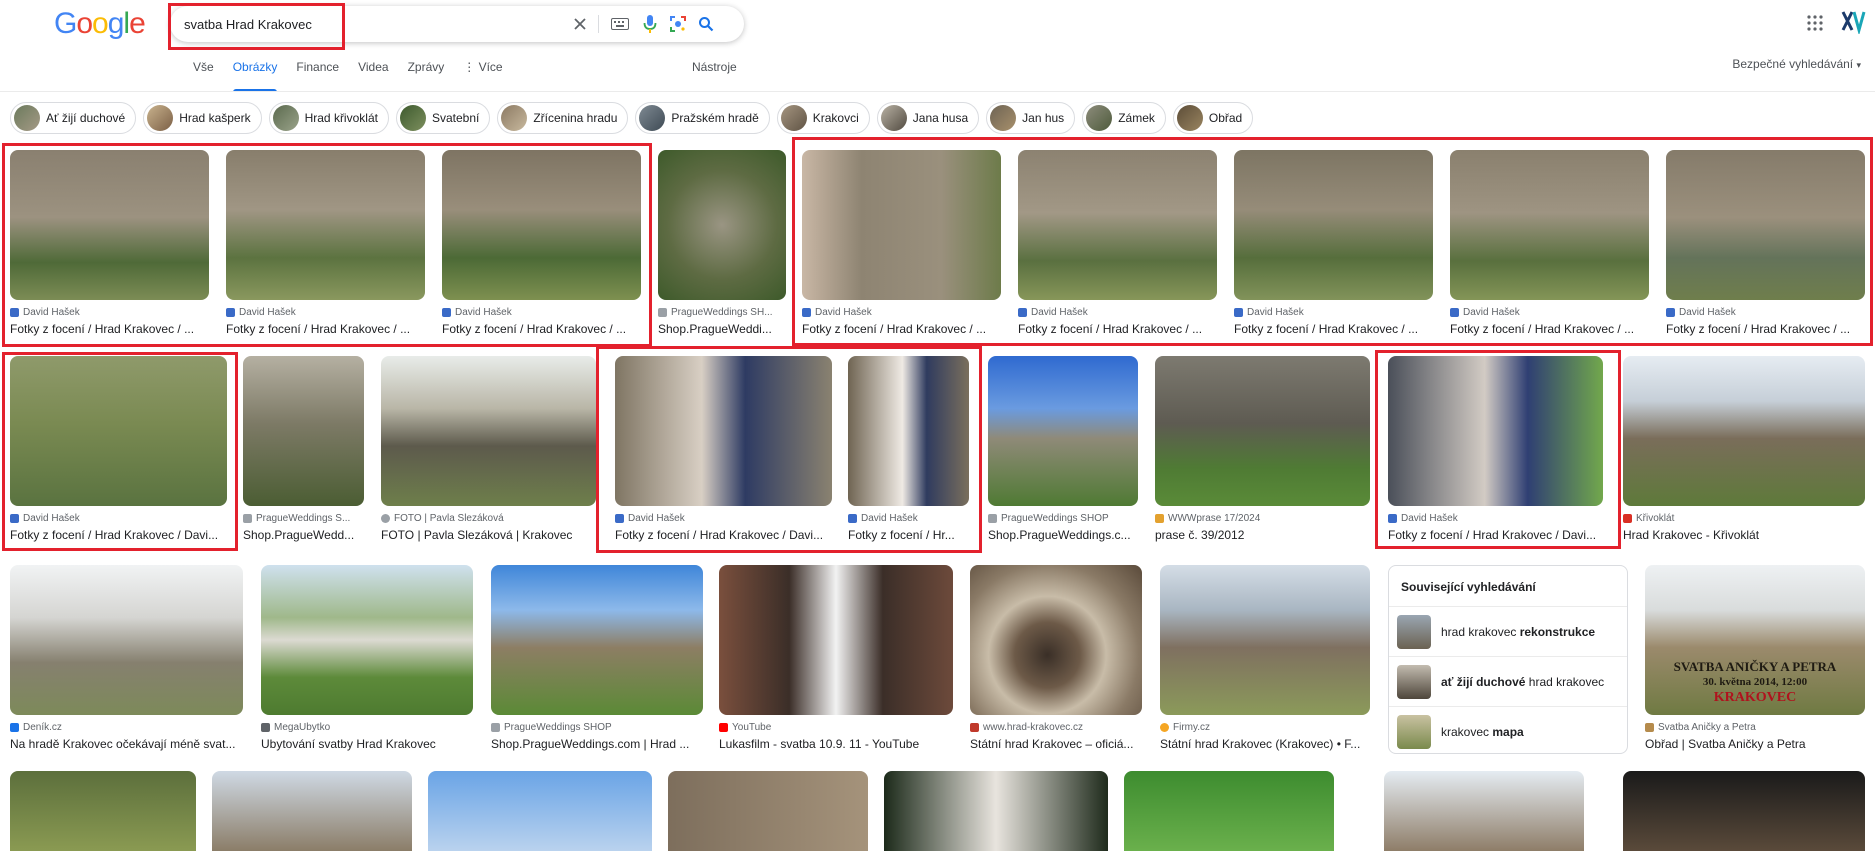 This screenshot has width=1875, height=851. What do you see at coordinates (928, 118) in the screenshot?
I see `chip: Jana husa` at bounding box center [928, 118].